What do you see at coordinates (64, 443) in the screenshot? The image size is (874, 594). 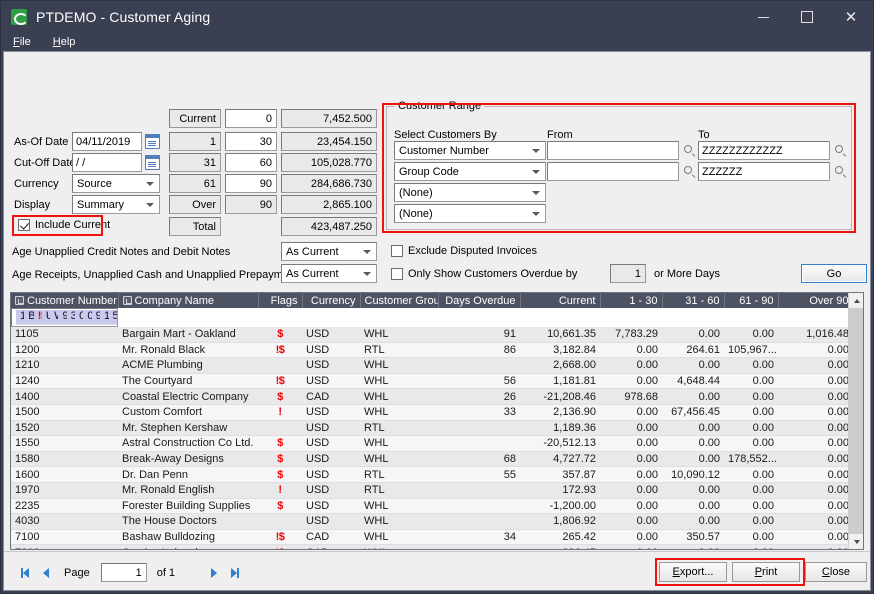 I see `cell-customer_number: 1550` at bounding box center [64, 443].